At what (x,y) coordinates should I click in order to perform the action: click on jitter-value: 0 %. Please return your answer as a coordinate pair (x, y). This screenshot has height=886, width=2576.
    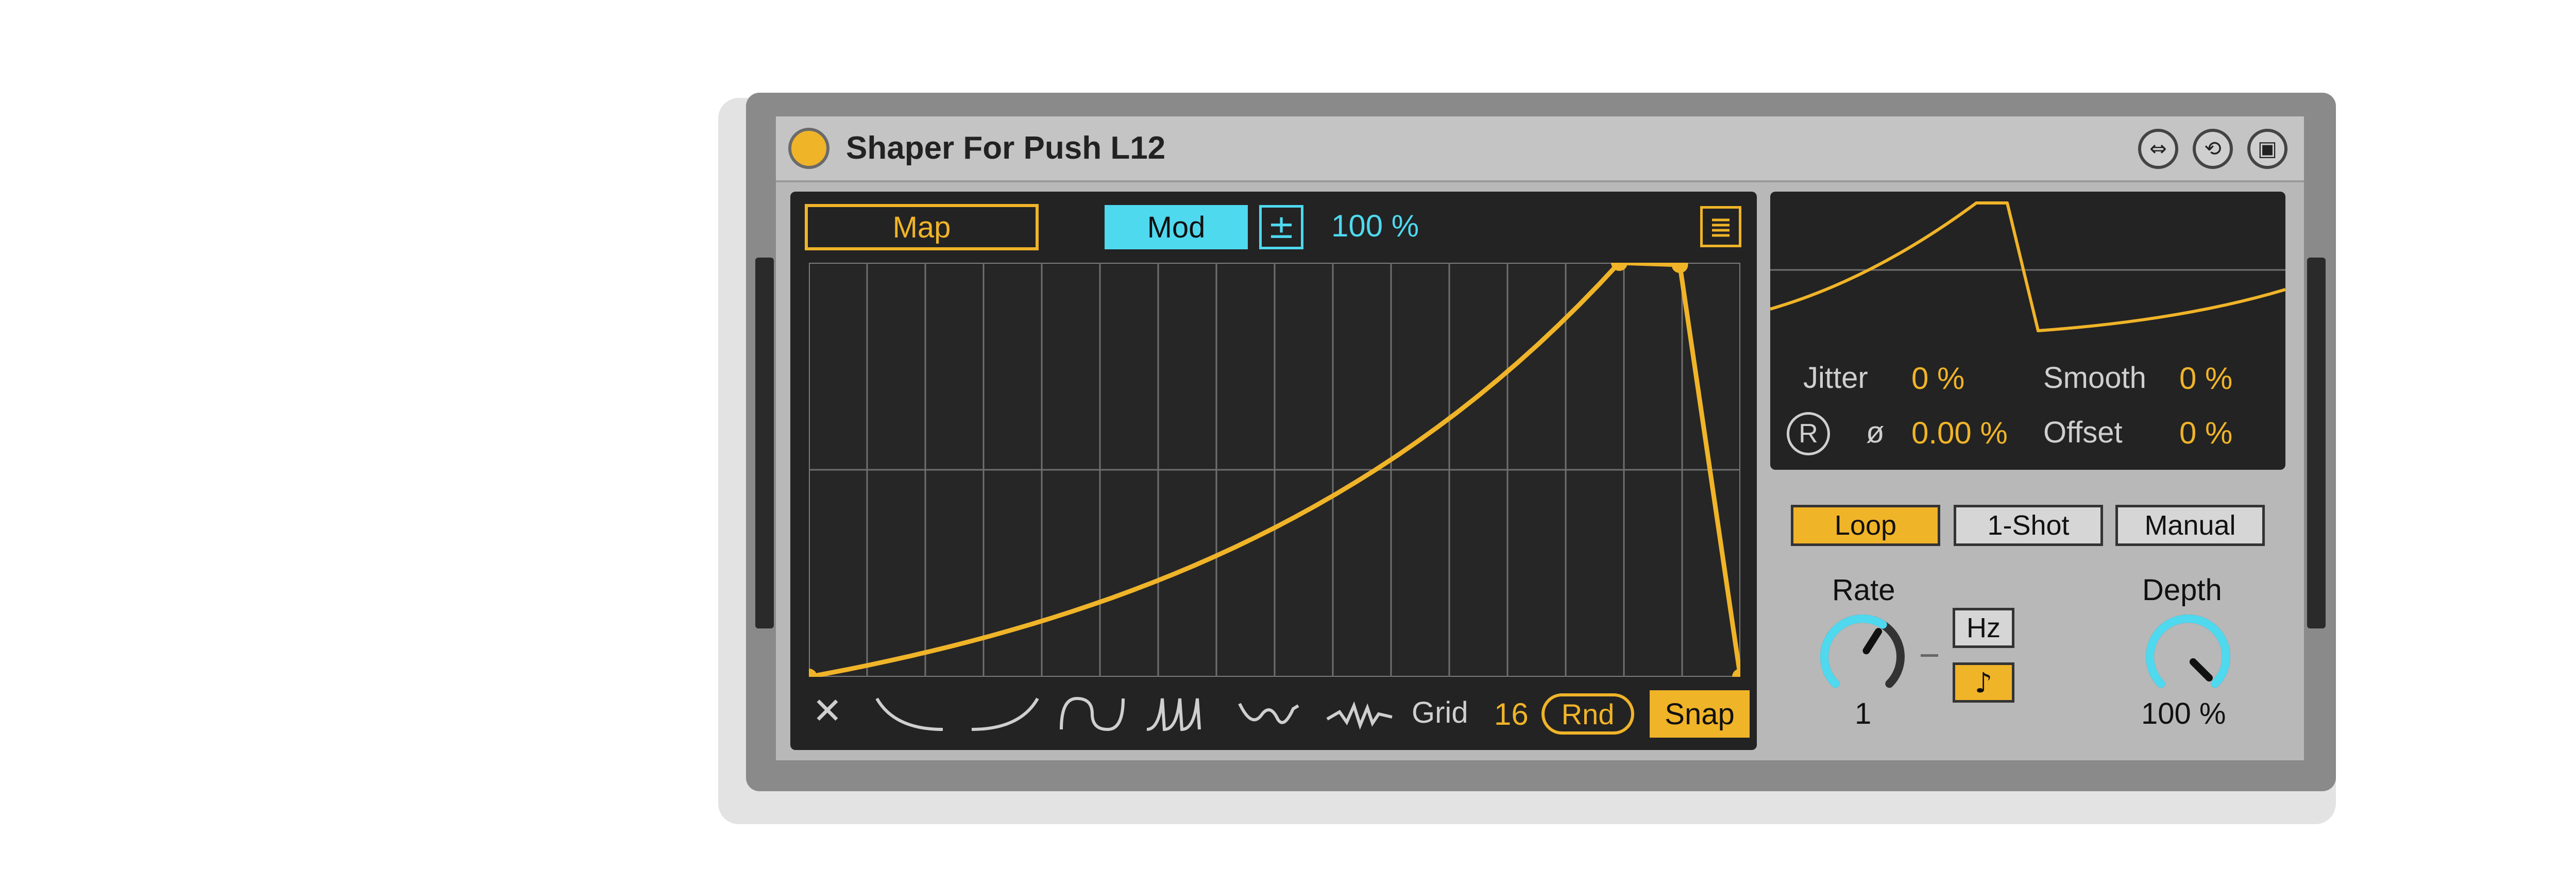
    Looking at the image, I should click on (1937, 378).